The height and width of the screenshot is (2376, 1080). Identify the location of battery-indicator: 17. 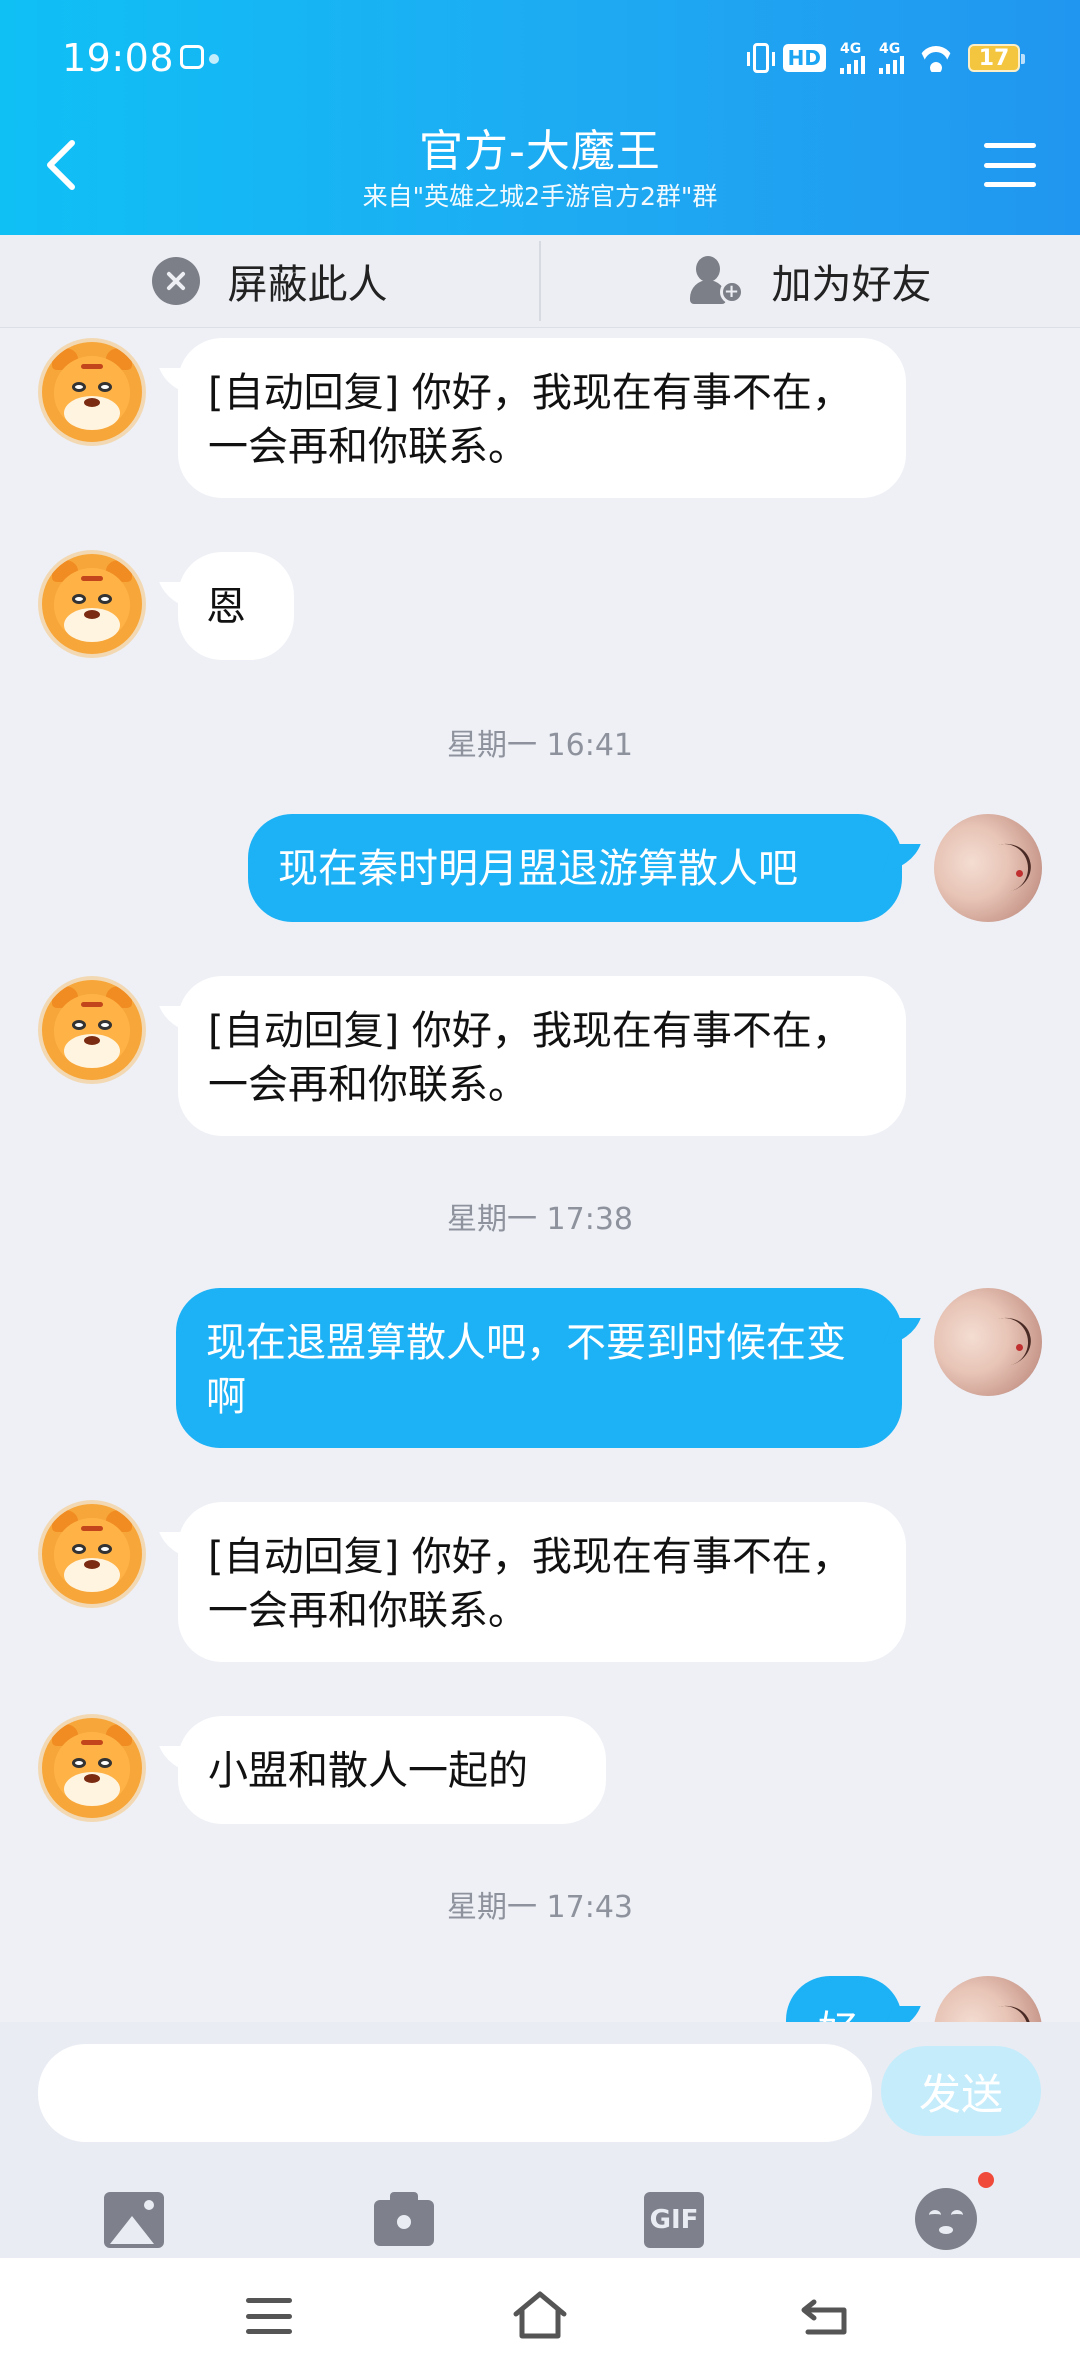
(996, 58).